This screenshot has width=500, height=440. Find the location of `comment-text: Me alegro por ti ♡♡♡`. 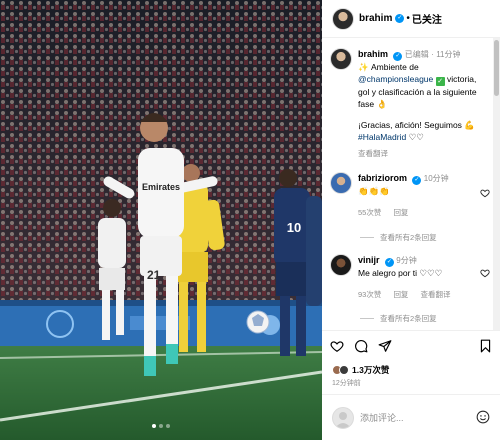

comment-text: Me alegro por ti ♡♡♡ is located at coordinates (400, 273).